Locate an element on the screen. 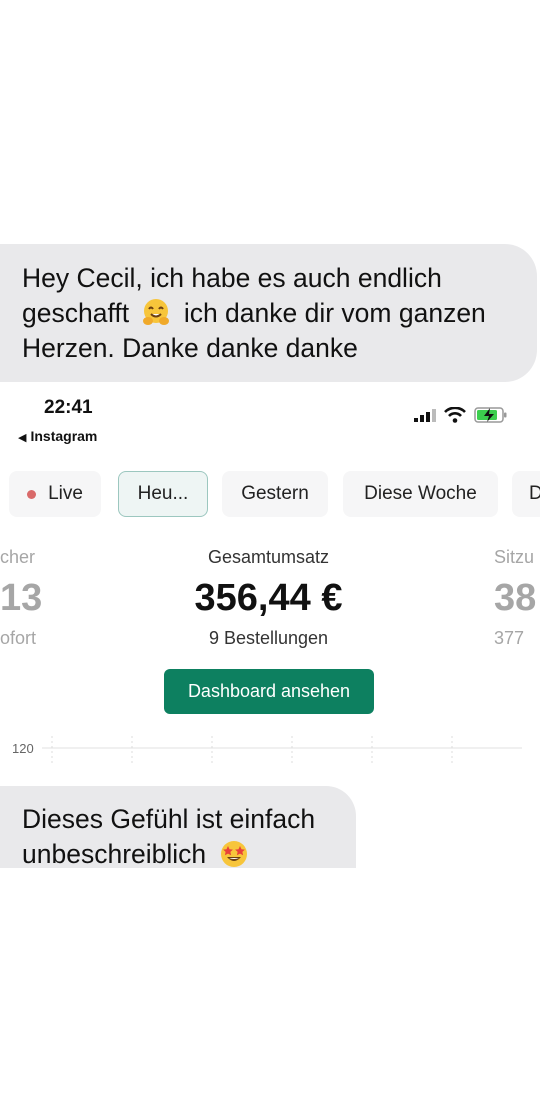  dashboard-button: Dashboard ansehen is located at coordinates (269, 691).